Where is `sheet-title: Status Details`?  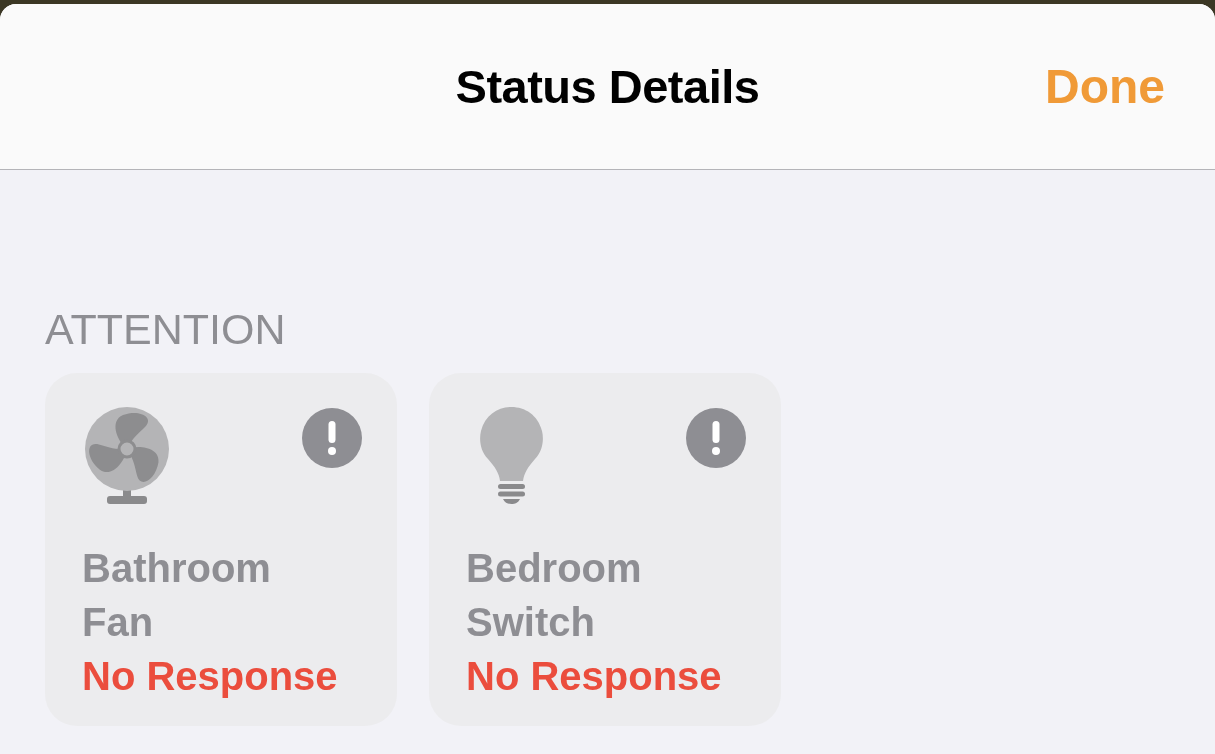
sheet-title: Status Details is located at coordinates (607, 86).